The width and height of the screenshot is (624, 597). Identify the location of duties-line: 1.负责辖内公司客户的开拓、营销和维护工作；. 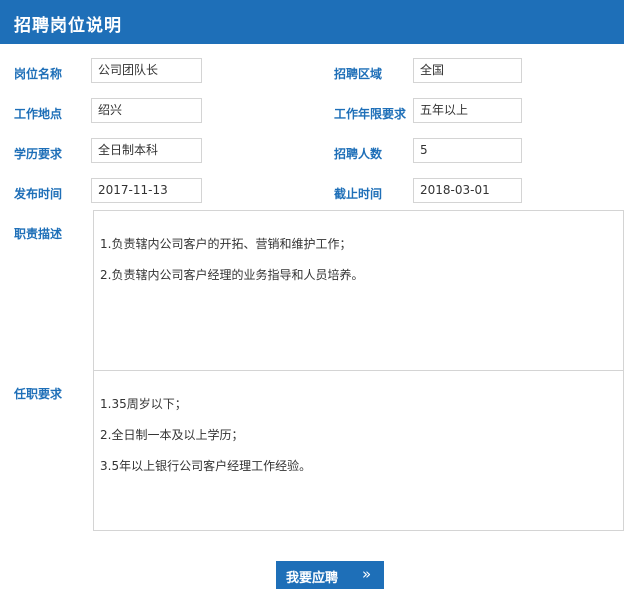
(226, 244).